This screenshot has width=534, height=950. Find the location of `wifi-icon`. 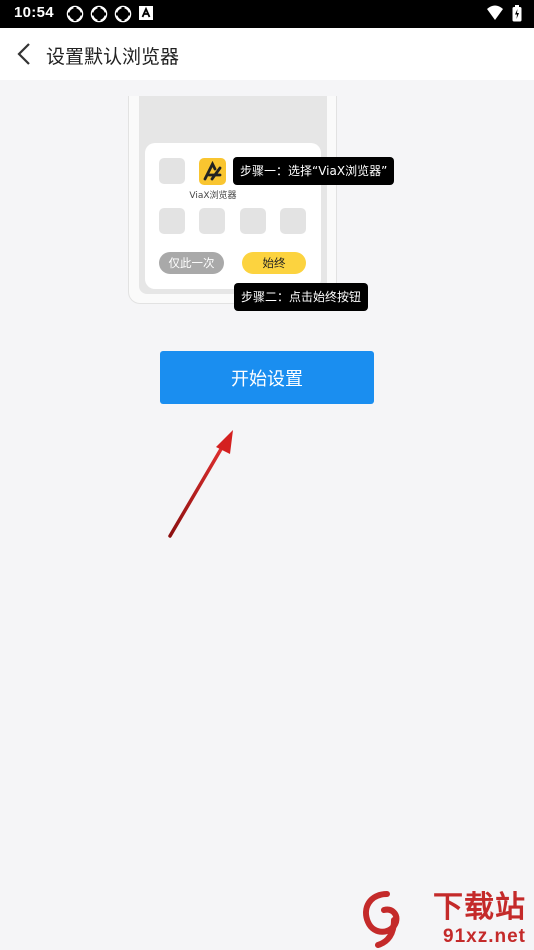

wifi-icon is located at coordinates (495, 12).